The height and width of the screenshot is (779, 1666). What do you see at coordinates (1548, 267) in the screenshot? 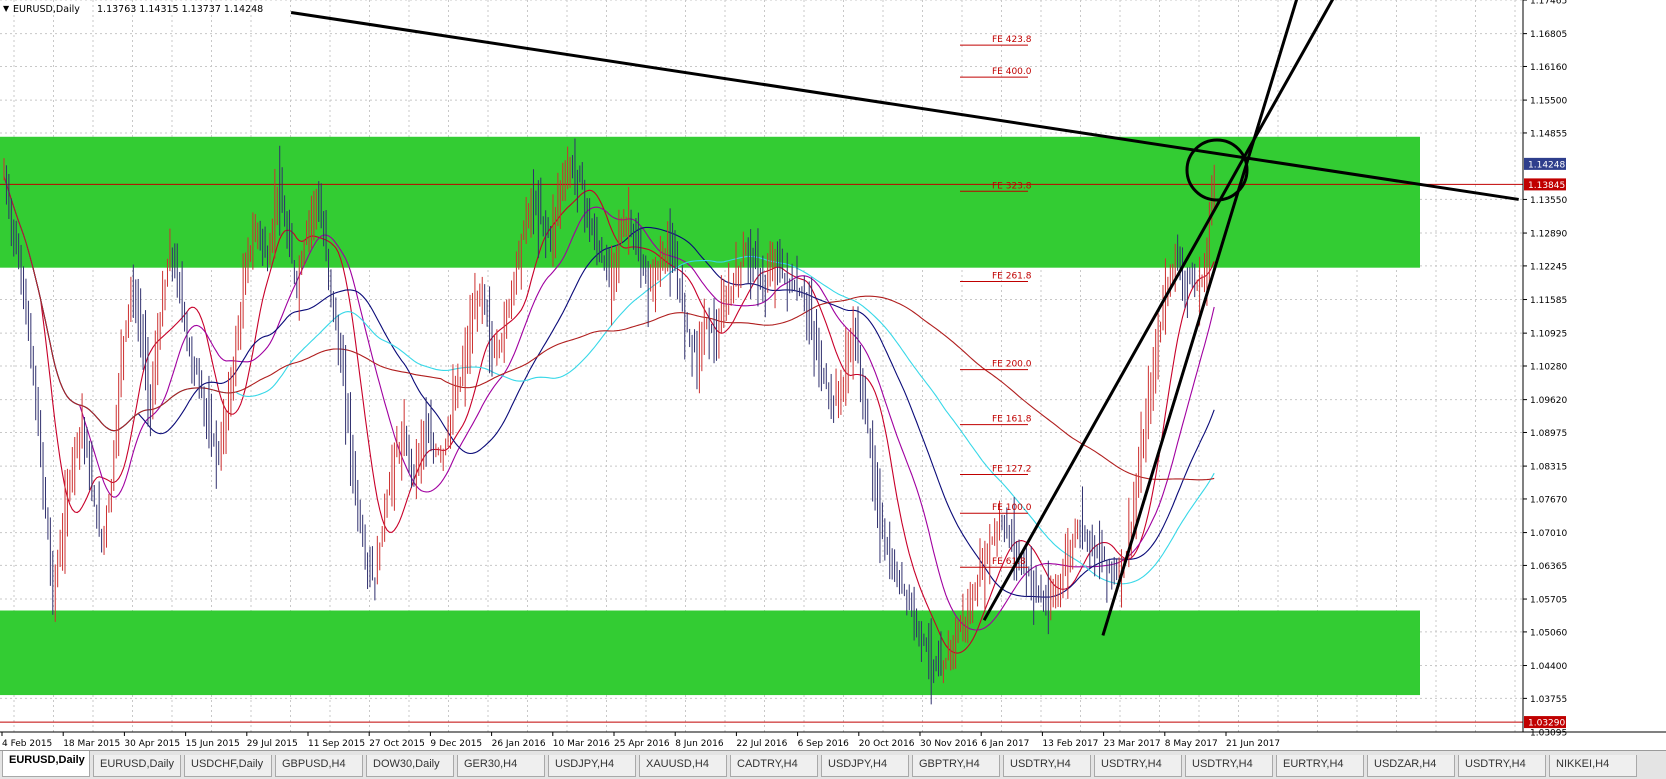
I see `price-tick-label: 1.12245` at bounding box center [1548, 267].